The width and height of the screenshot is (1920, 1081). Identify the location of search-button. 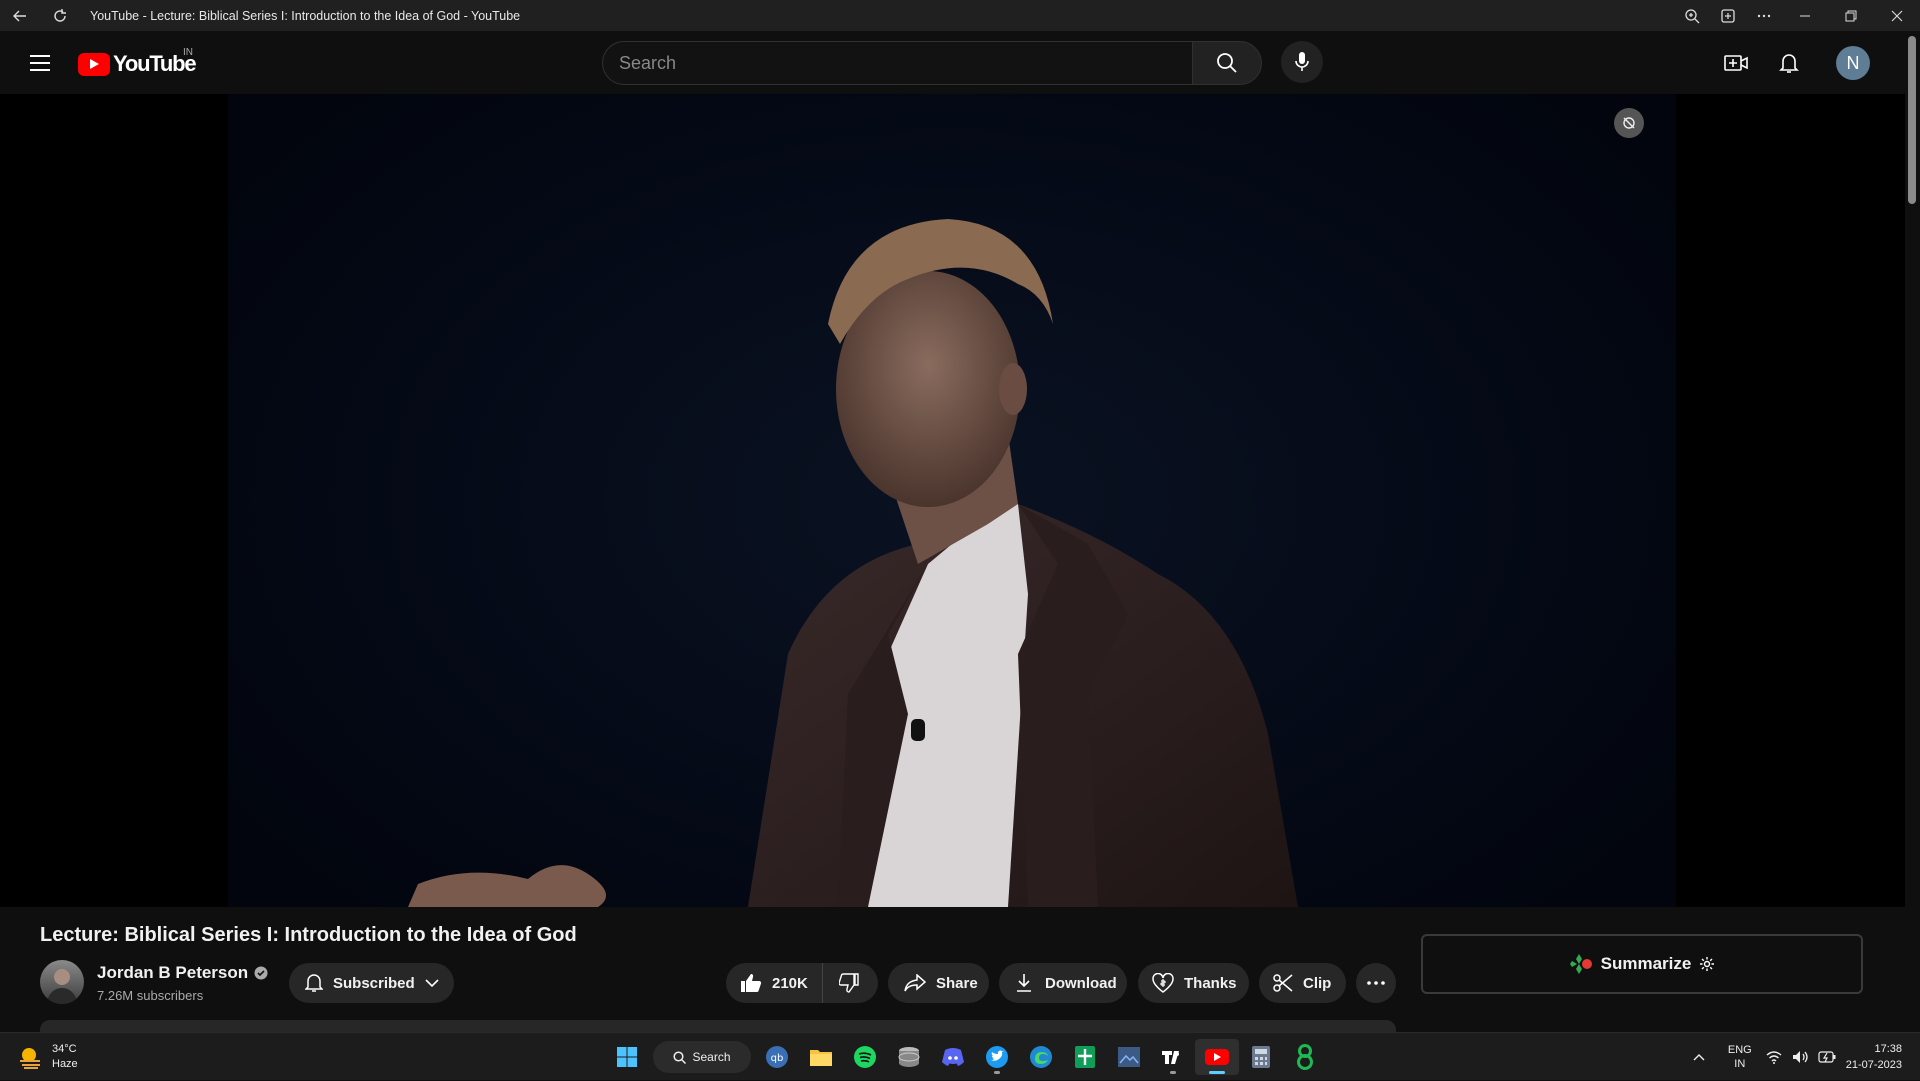
(1227, 63).